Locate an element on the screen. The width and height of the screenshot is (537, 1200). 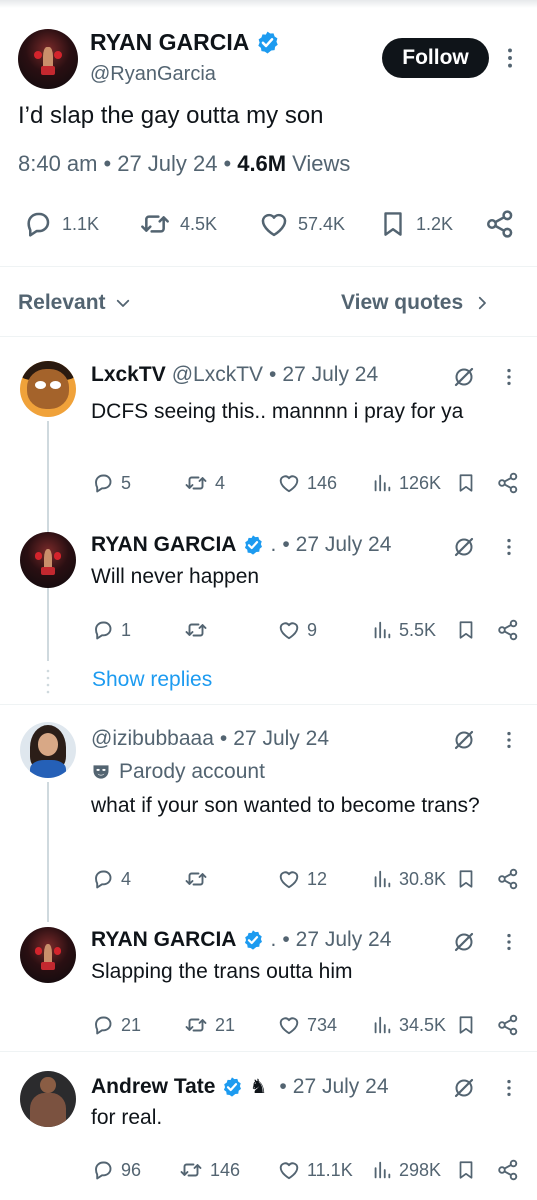
post-time: 8:40 am is located at coordinates (58, 164).